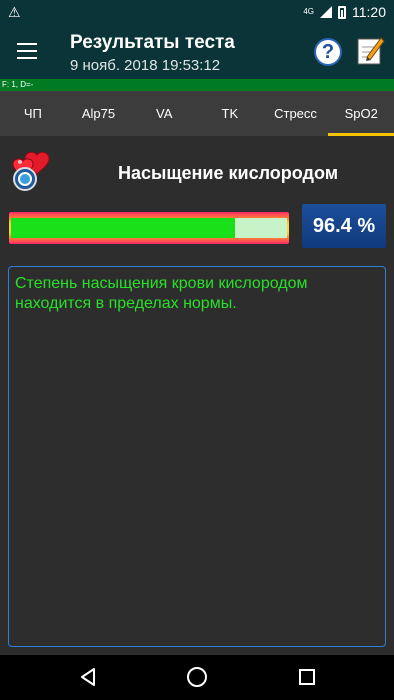 The image size is (394, 700). I want to click on clock: 11:20, so click(369, 12).